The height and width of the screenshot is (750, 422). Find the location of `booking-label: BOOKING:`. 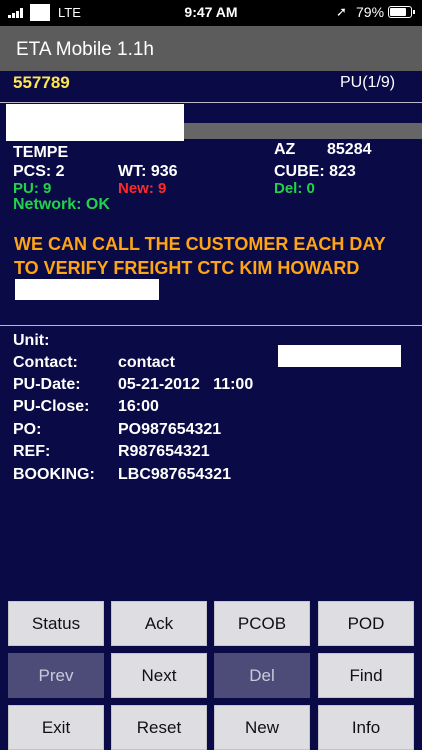

booking-label: BOOKING: is located at coordinates (54, 474).